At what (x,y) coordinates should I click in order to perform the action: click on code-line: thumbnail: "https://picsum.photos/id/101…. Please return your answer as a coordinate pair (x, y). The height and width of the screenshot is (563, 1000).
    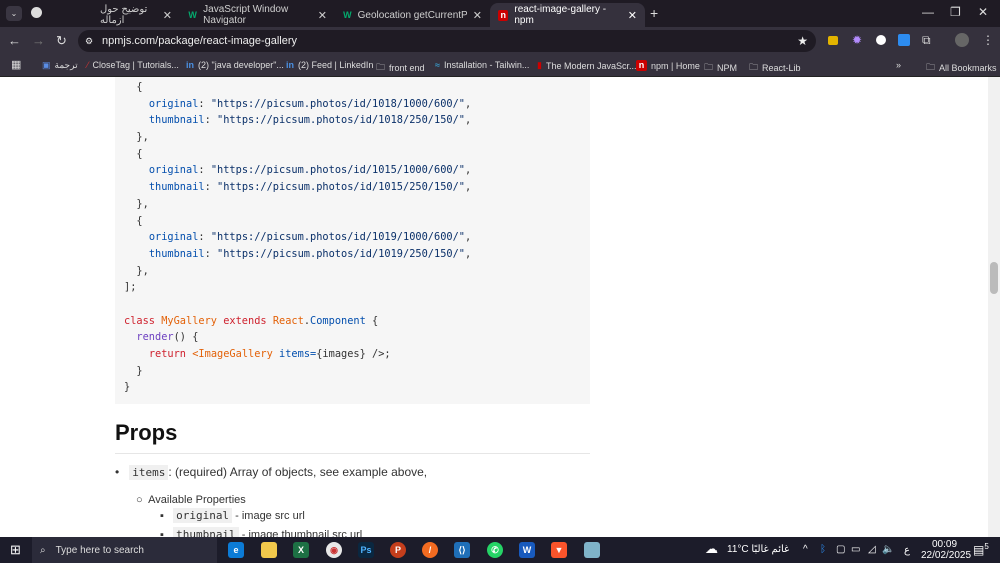
    Looking at the image, I should click on (357, 187).